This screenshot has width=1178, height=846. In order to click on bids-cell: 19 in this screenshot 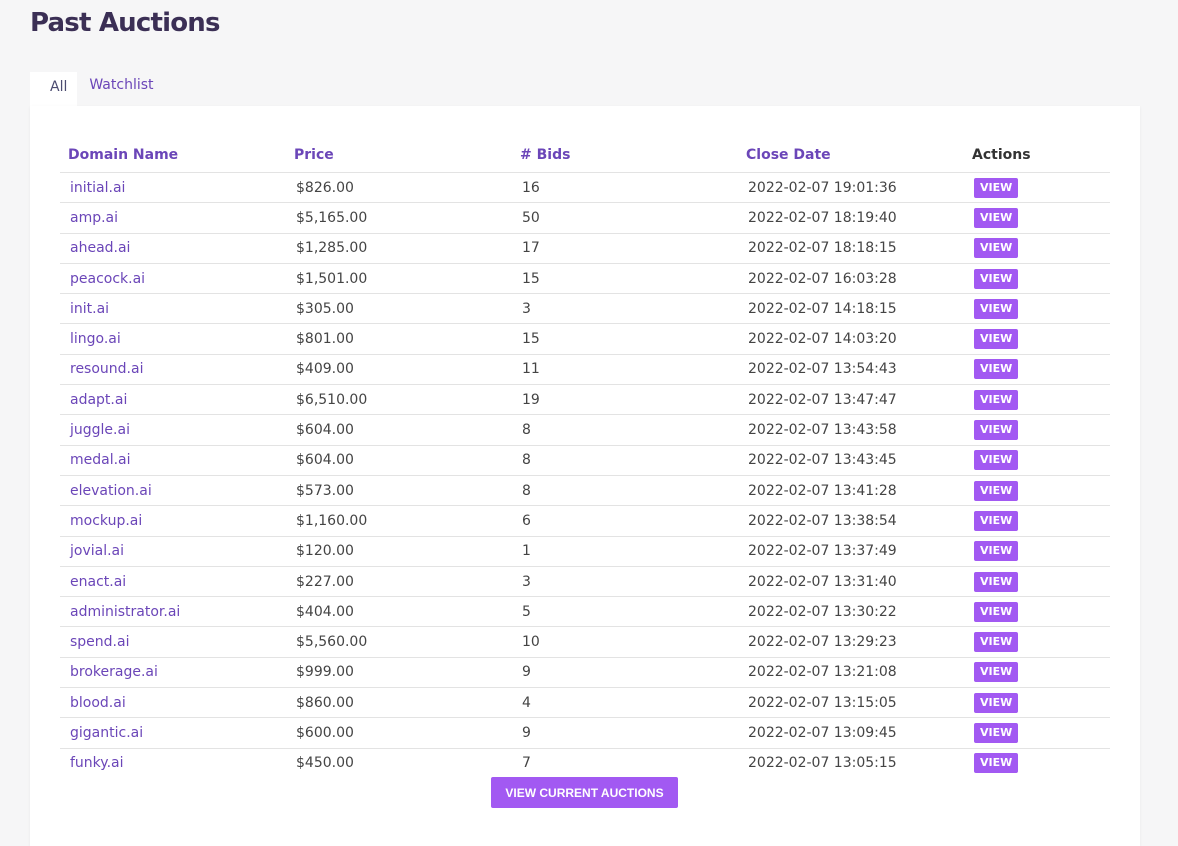, I will do `click(625, 400)`.